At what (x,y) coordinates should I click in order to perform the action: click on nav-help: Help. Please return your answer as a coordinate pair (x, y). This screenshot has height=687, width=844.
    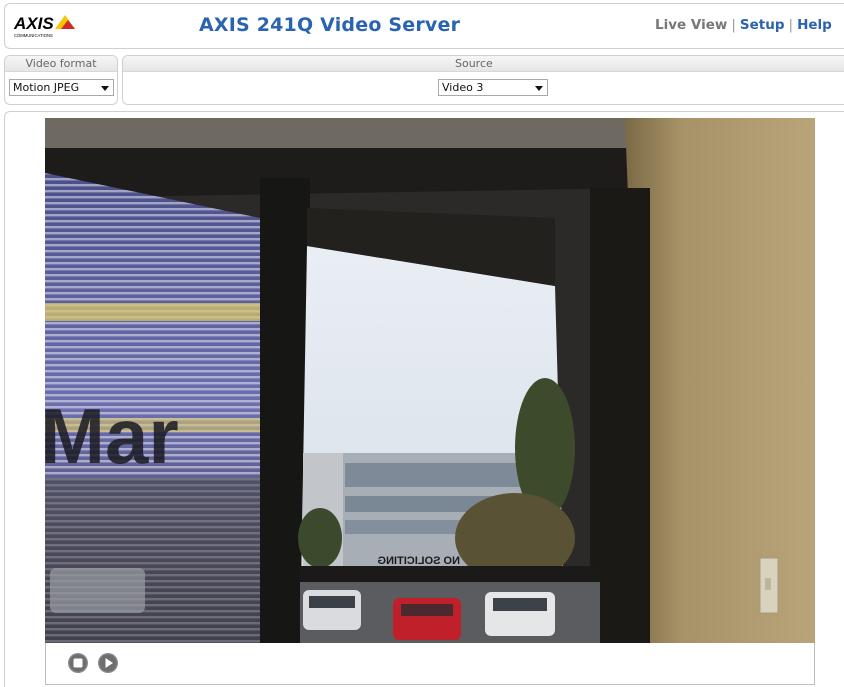
    Looking at the image, I should click on (814, 25).